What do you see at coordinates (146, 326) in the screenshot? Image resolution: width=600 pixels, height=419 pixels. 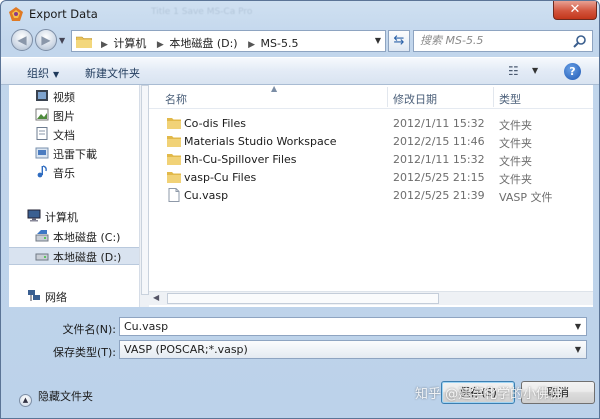 I see `filename-value: Cu.vasp` at bounding box center [146, 326].